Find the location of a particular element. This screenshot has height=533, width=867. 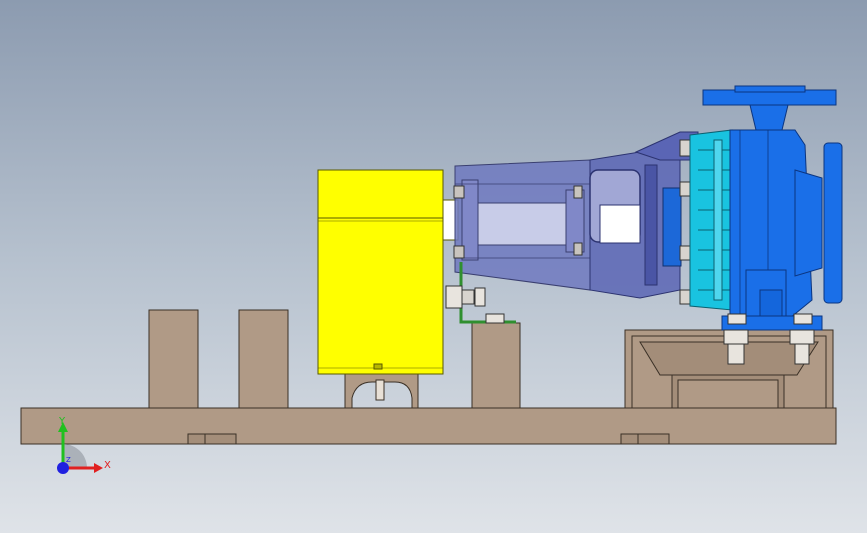

impeller-housing is located at coordinates (711, 220).